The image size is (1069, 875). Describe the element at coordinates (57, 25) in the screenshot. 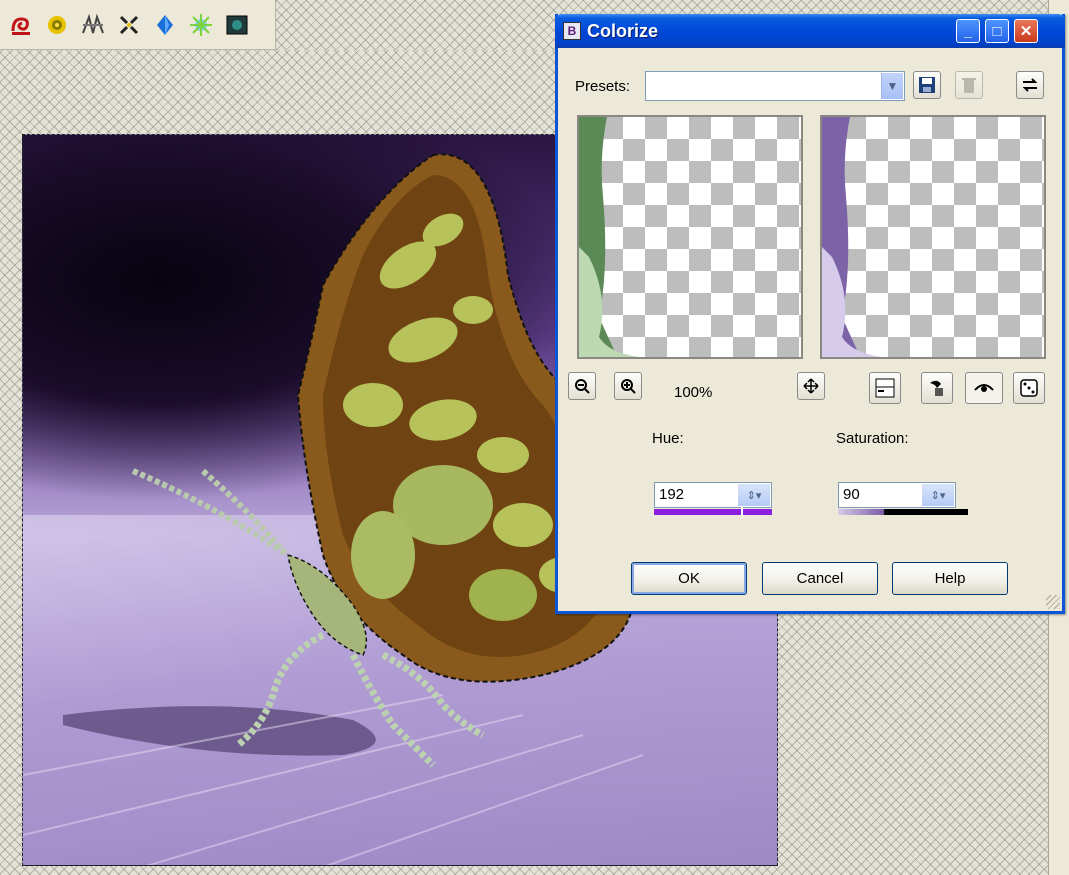

I see `yellow-ring-icon` at that location.